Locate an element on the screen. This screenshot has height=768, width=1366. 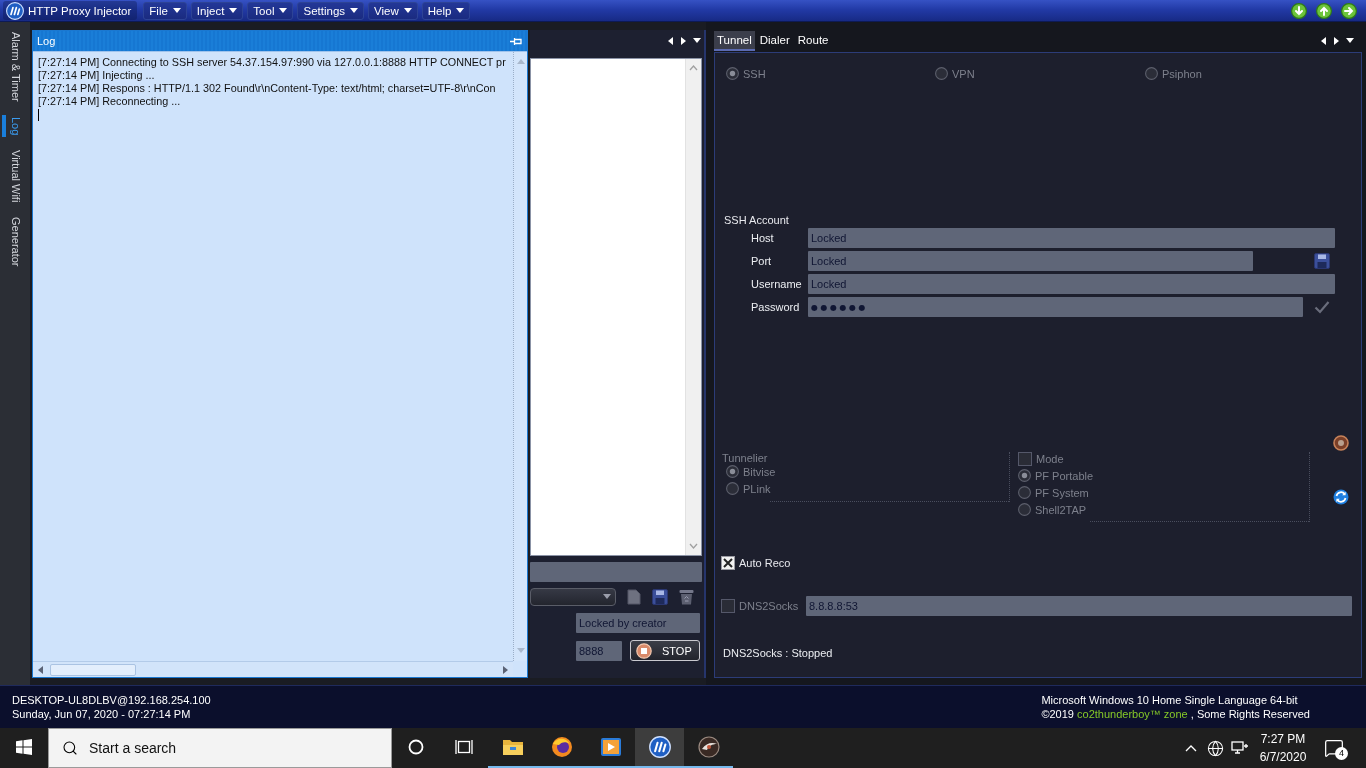
tab: Tunnel is located at coordinates (734, 41).